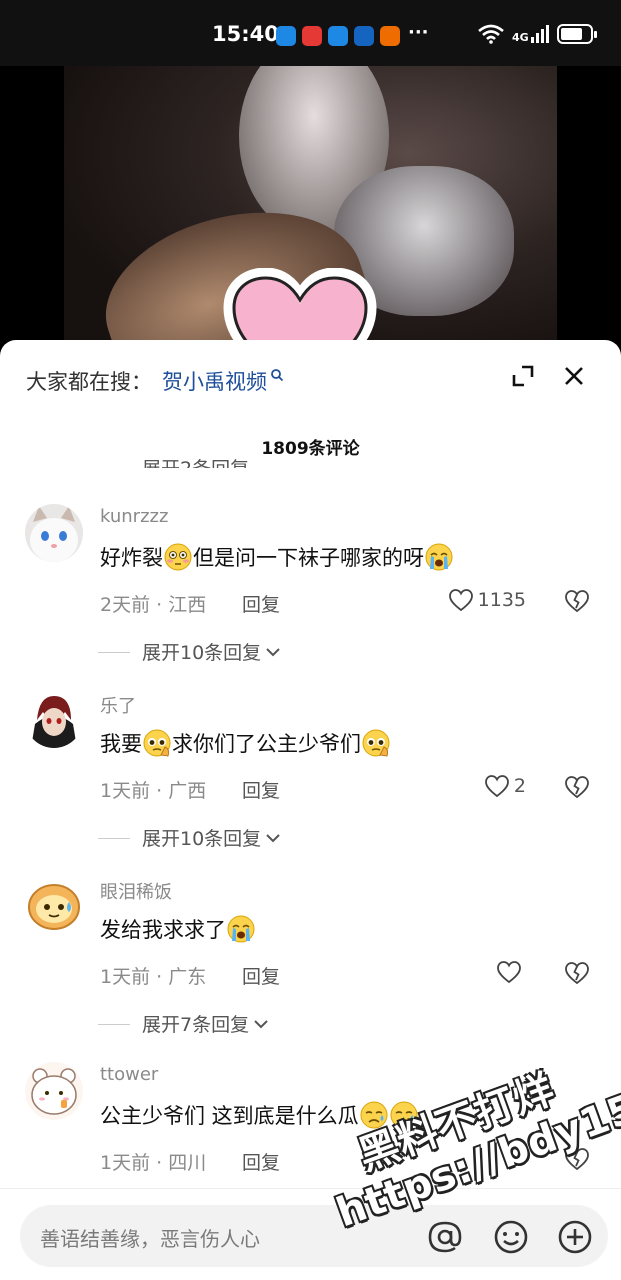 The image size is (621, 1280). I want to click on anime-avatar-icon, so click(54, 719).